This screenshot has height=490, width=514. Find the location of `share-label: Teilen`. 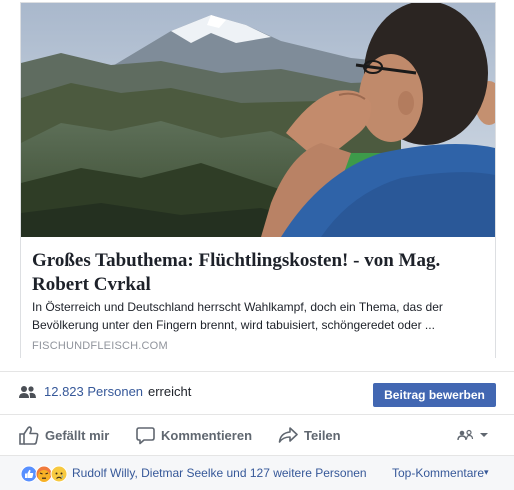

share-label: Teilen is located at coordinates (322, 435).